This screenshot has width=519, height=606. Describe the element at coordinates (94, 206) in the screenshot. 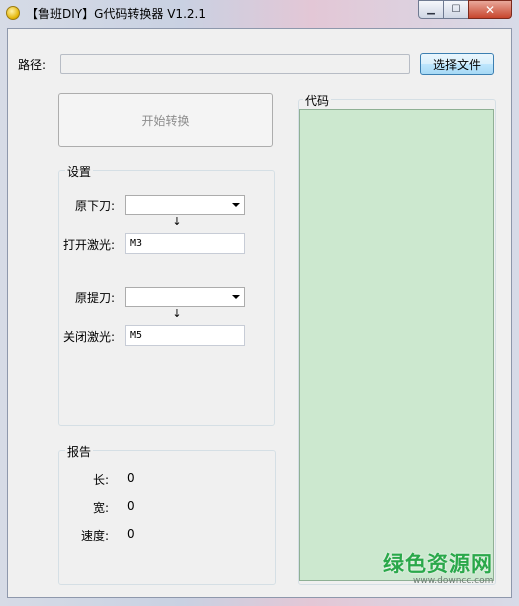

I see `orig-down-label: 原下刀:` at that location.